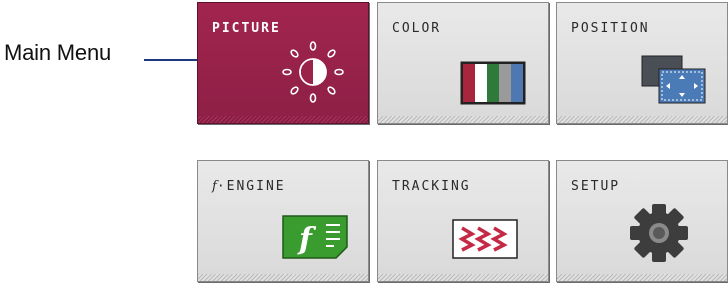 The width and height of the screenshot is (728, 302). What do you see at coordinates (313, 72) in the screenshot?
I see `brightness-icon` at bounding box center [313, 72].